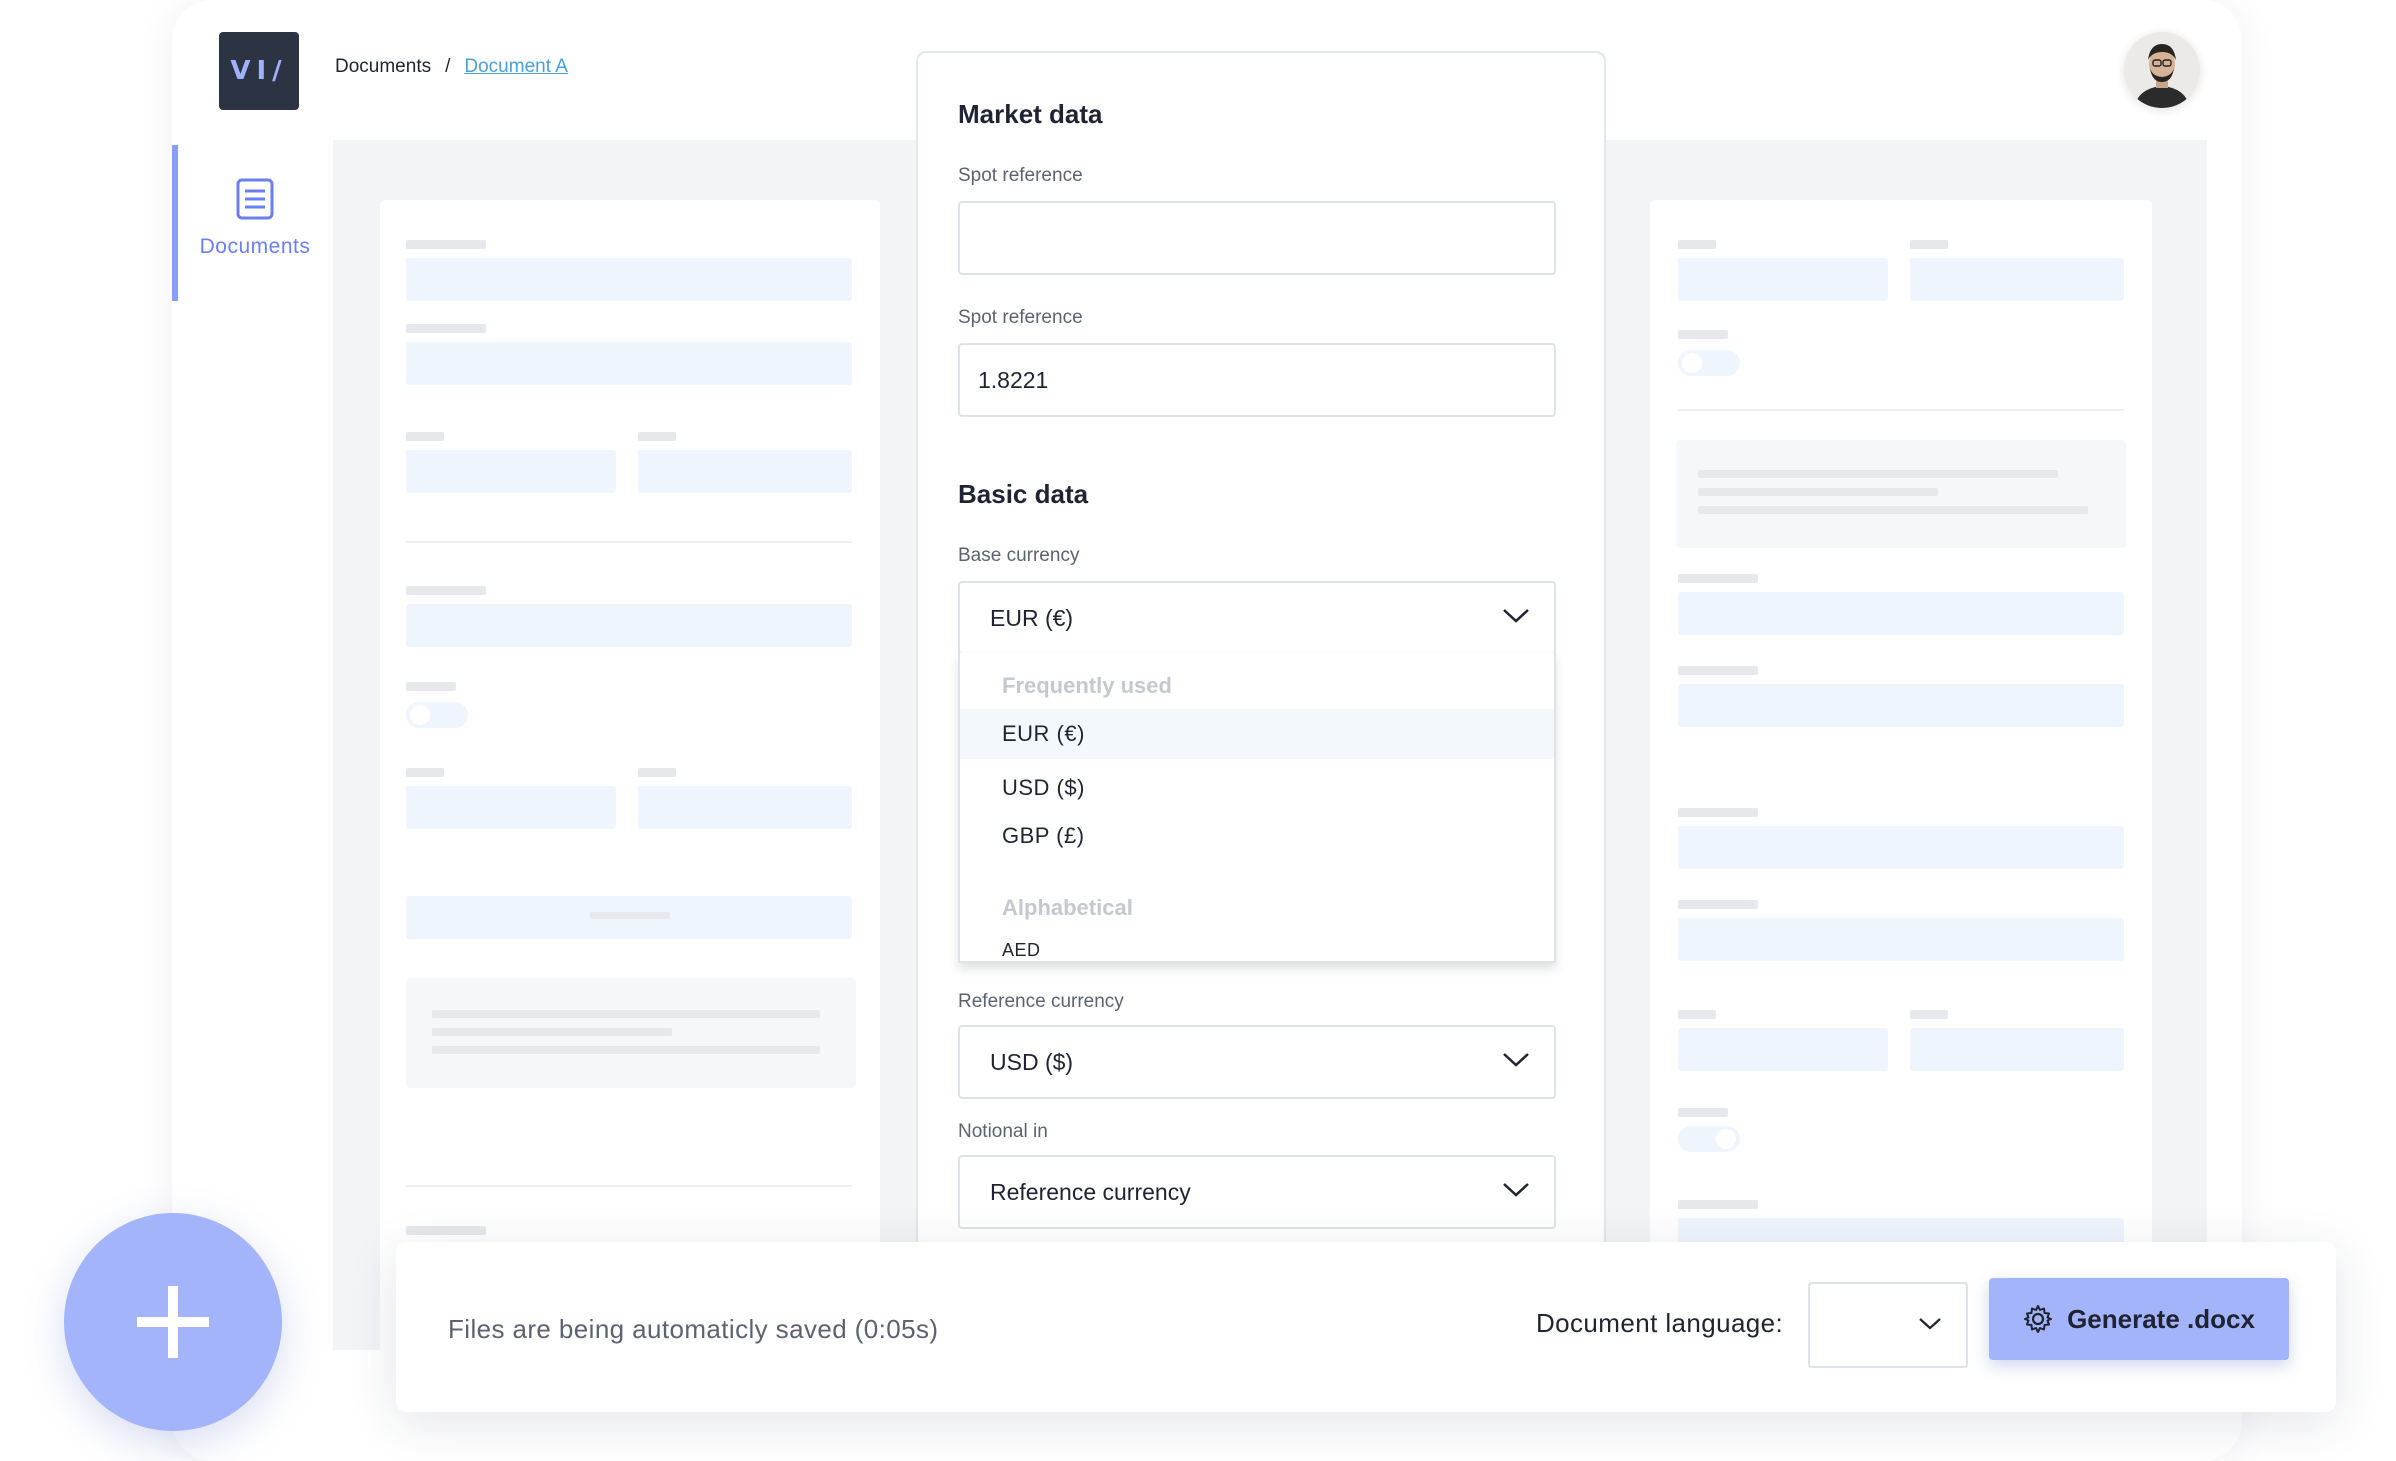 This screenshot has height=1461, width=2396. Describe the element at coordinates (516, 67) in the screenshot. I see `breadcrumb-current-link: Document A` at that location.